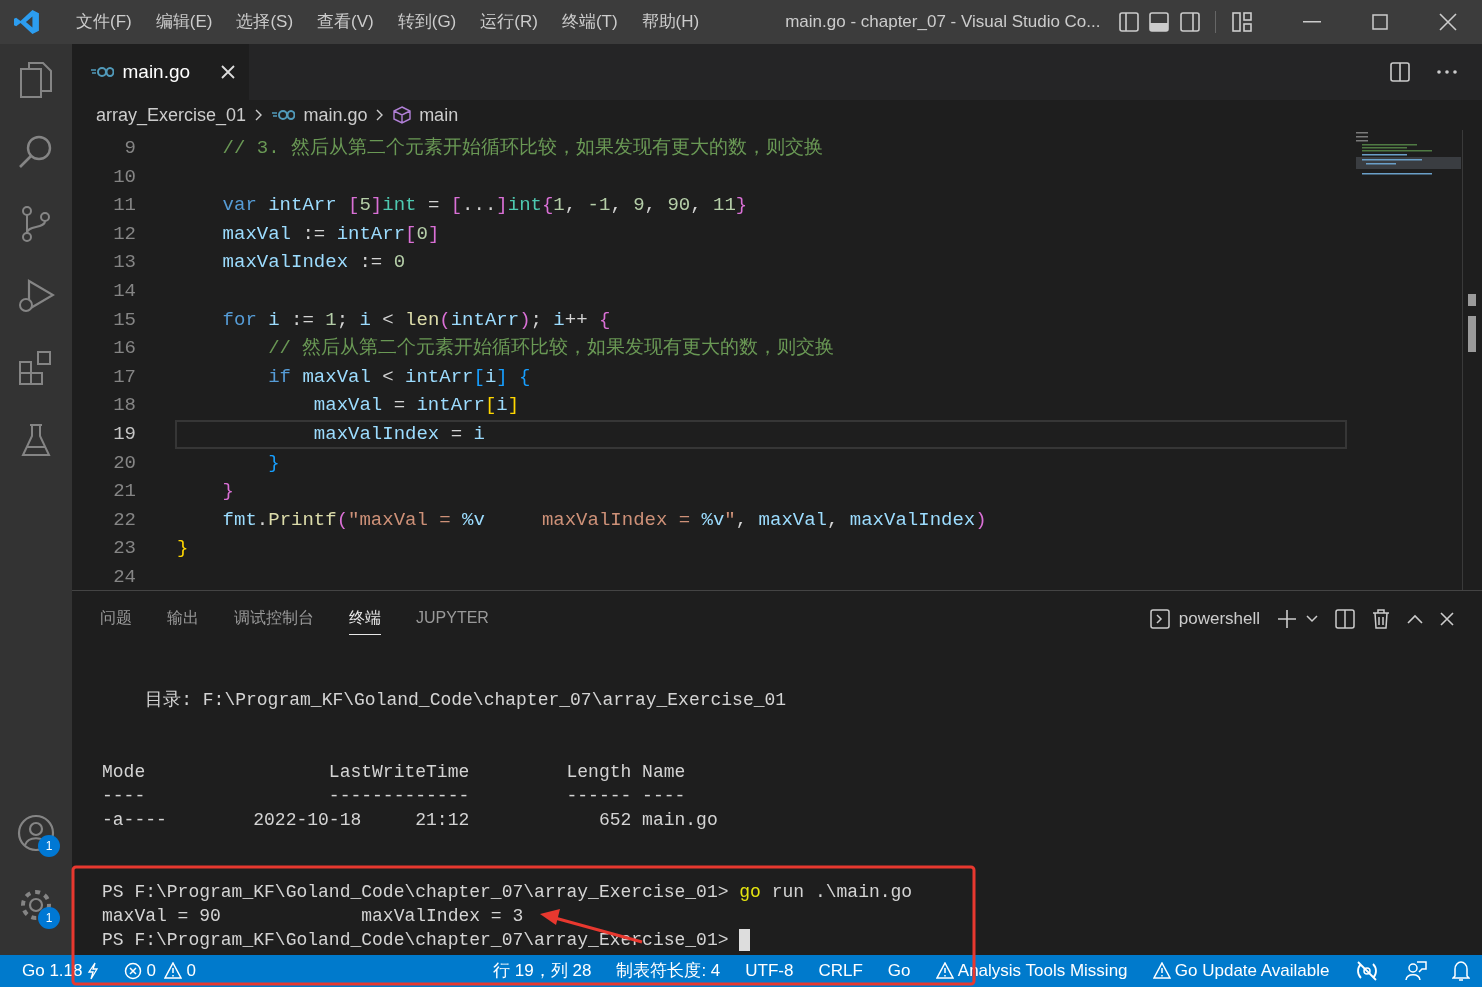 The width and height of the screenshot is (1482, 987). What do you see at coordinates (36, 80) in the screenshot?
I see `files-icon` at bounding box center [36, 80].